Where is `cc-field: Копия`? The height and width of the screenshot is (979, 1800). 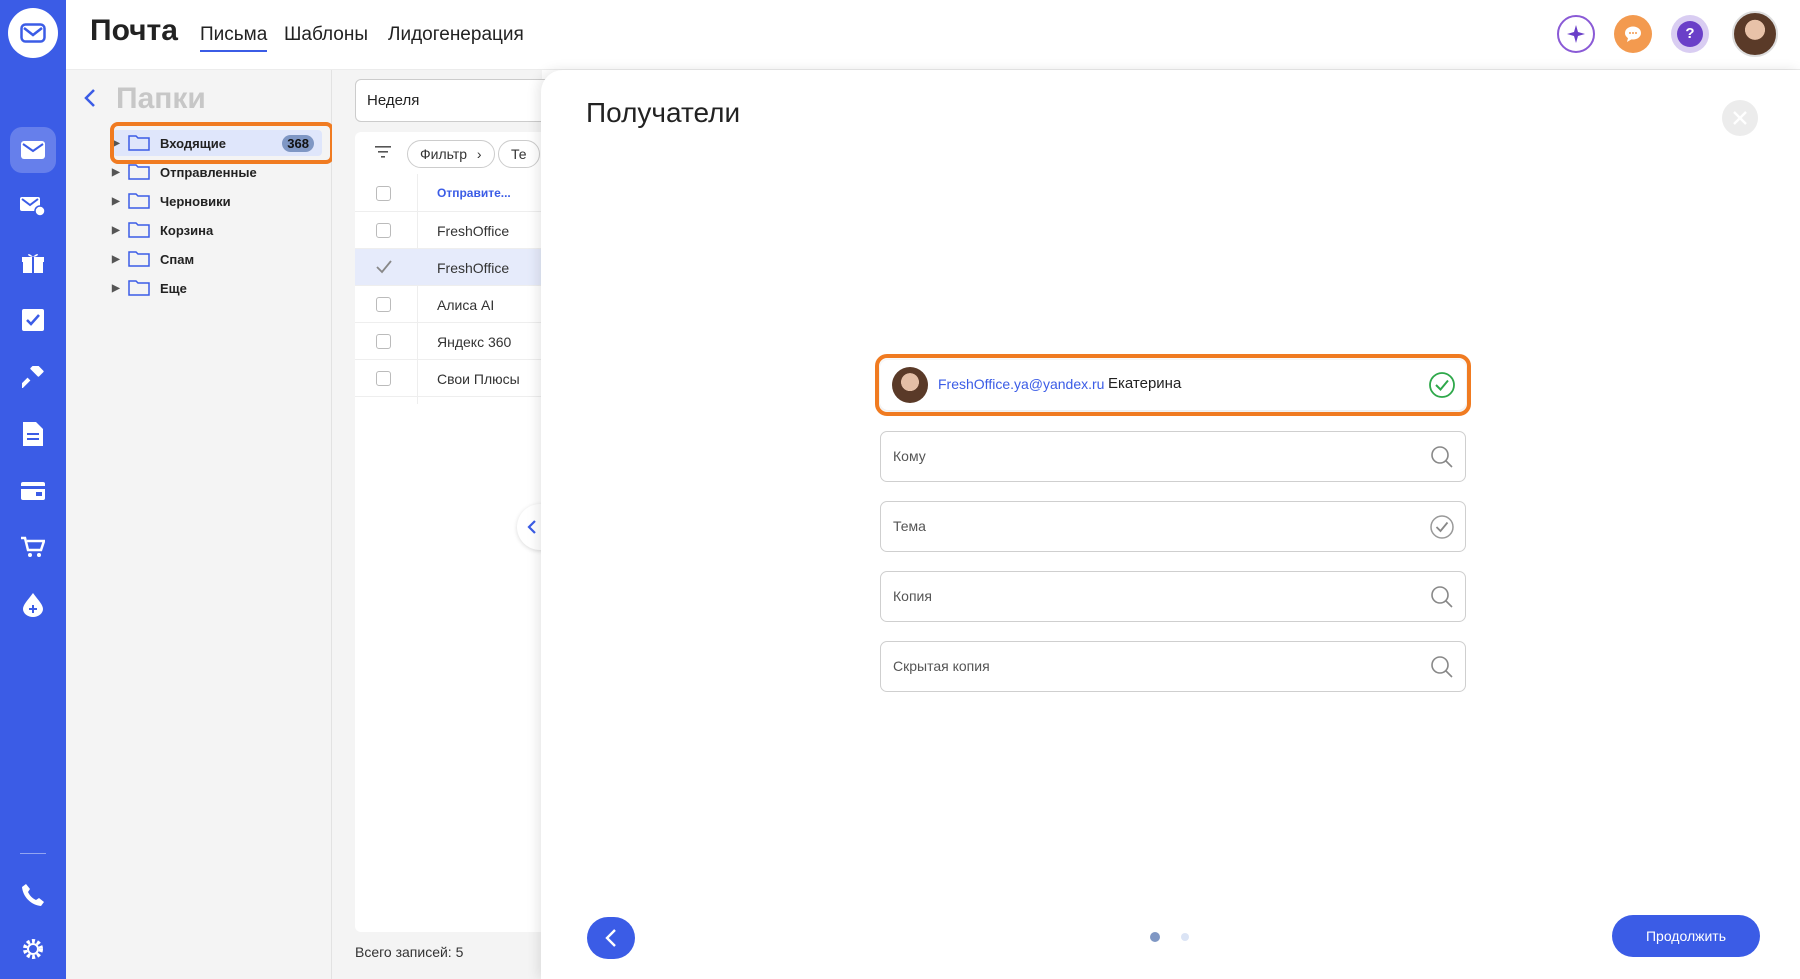
cc-field: Копия is located at coordinates (1173, 596).